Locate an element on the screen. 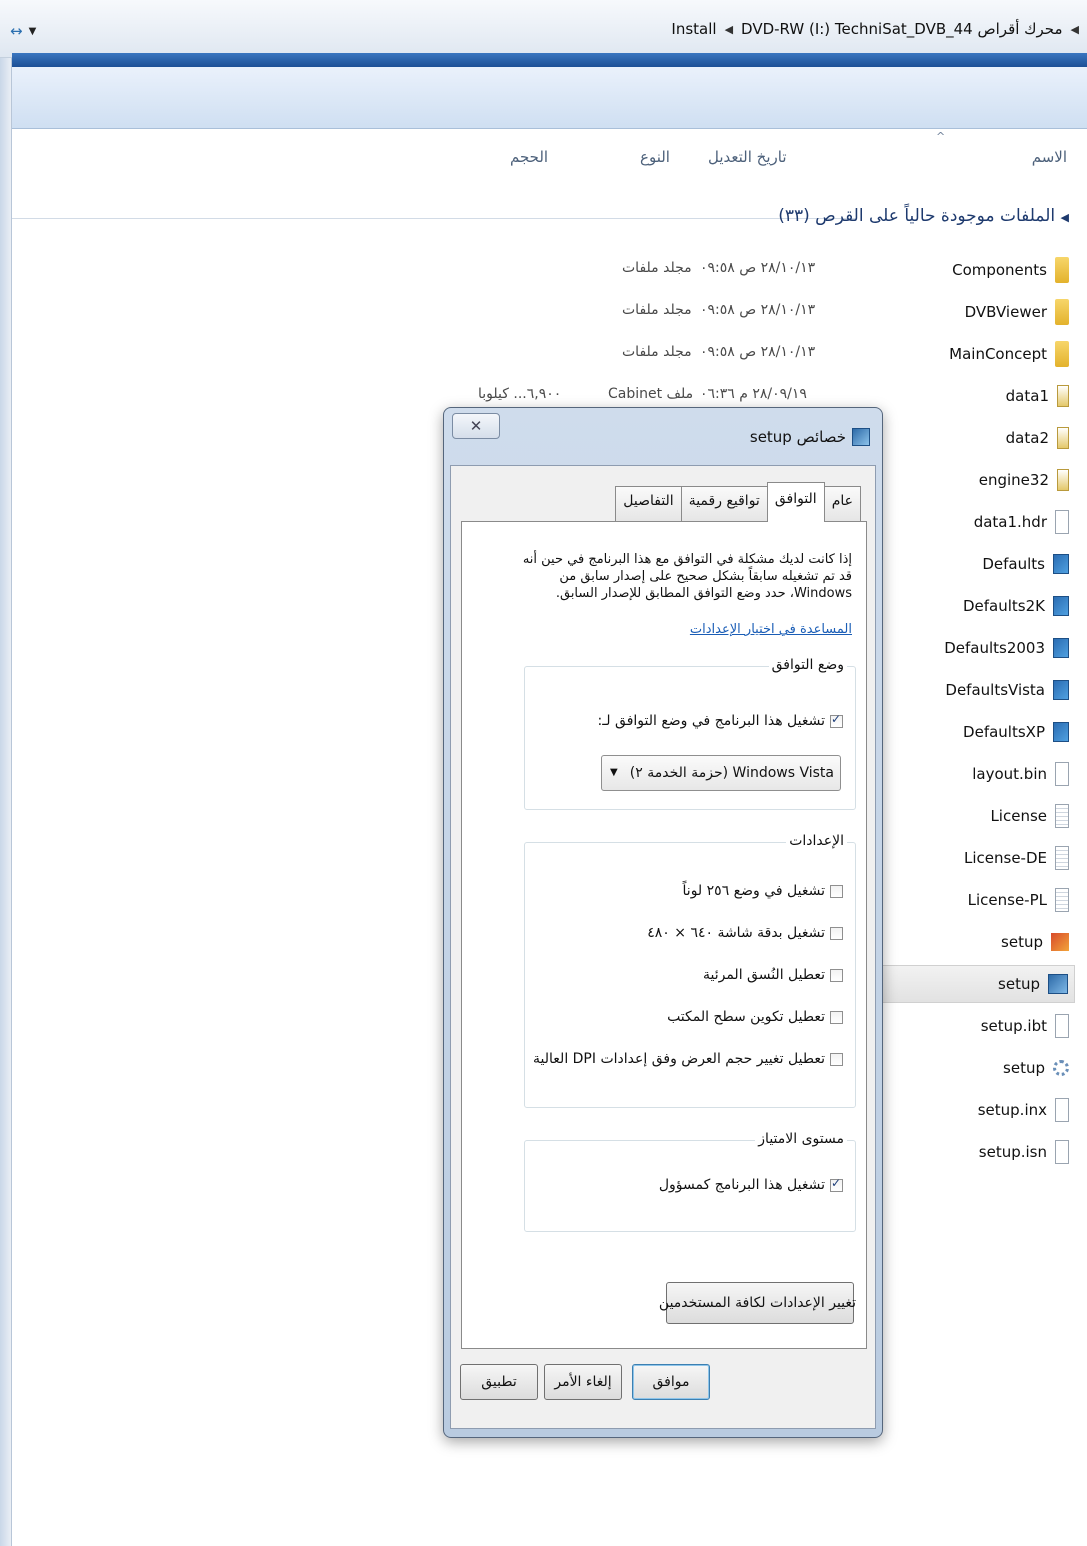  file-row: License is located at coordinates (969, 816).